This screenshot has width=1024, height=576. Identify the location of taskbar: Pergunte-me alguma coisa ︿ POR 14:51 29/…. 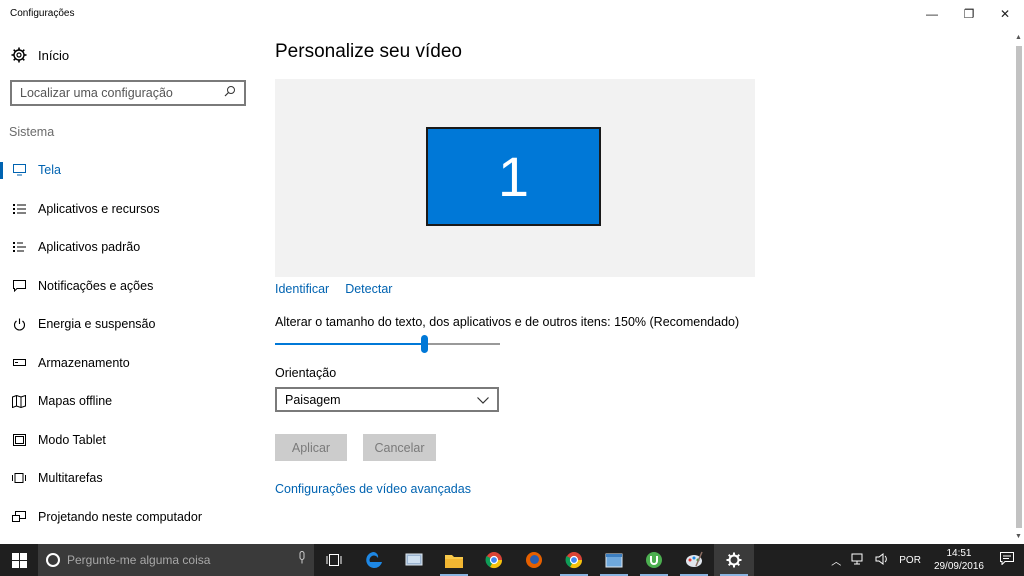
(512, 560).